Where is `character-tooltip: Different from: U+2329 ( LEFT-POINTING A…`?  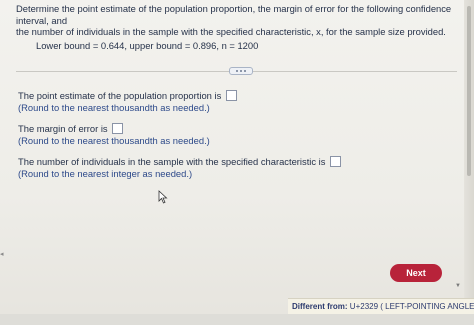 character-tooltip: Different from: U+2329 ( LEFT-POINTING A… is located at coordinates (381, 306).